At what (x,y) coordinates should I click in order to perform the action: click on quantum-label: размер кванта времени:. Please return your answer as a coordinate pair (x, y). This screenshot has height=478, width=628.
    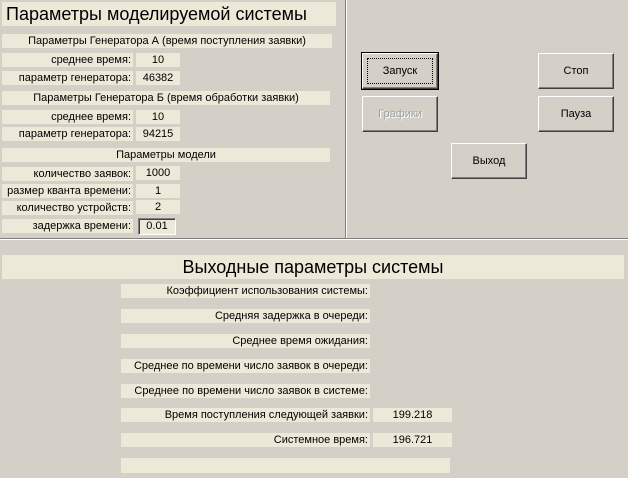
    Looking at the image, I should click on (67, 191).